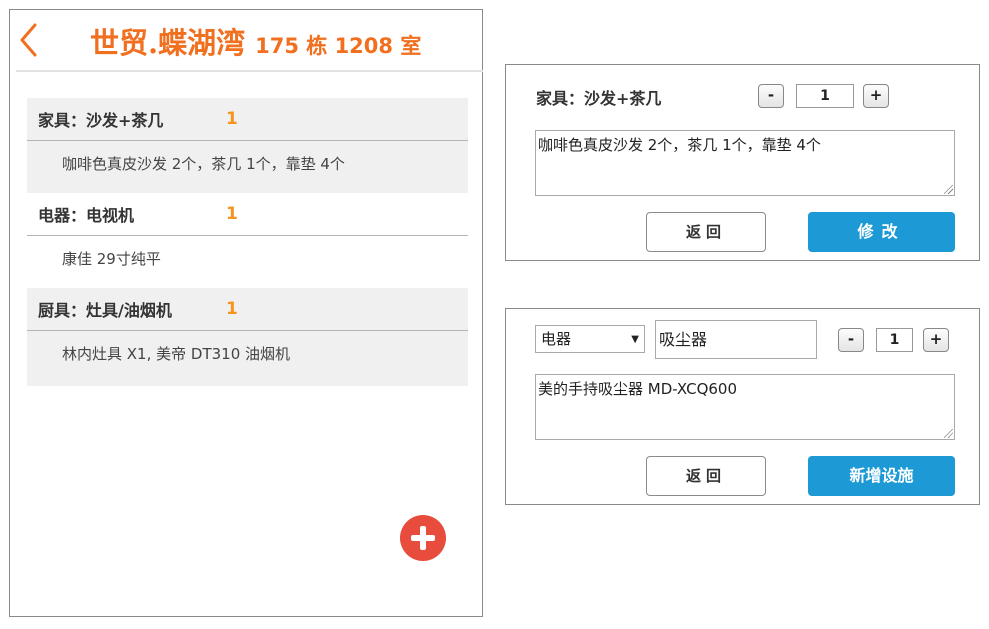 Image resolution: width=989 pixels, height=629 pixels. I want to click on add-facility-submit-button: 新增设施, so click(881, 476).